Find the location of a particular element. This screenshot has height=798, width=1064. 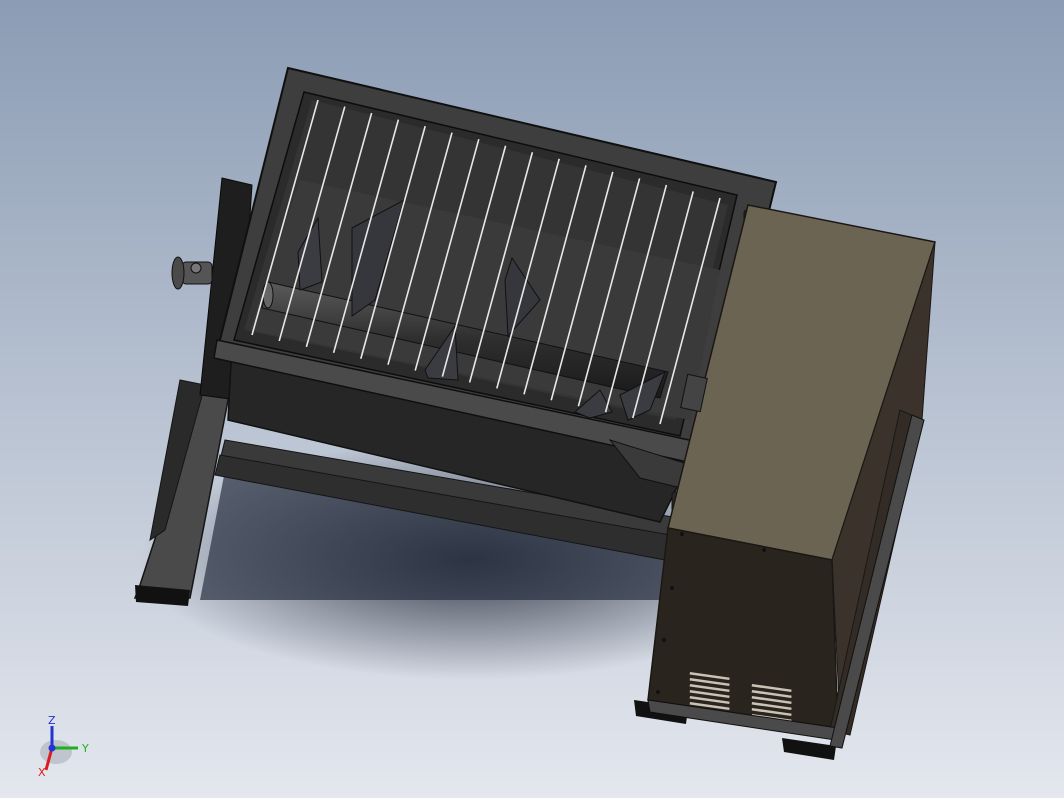

handwheel is located at coordinates (192, 273).